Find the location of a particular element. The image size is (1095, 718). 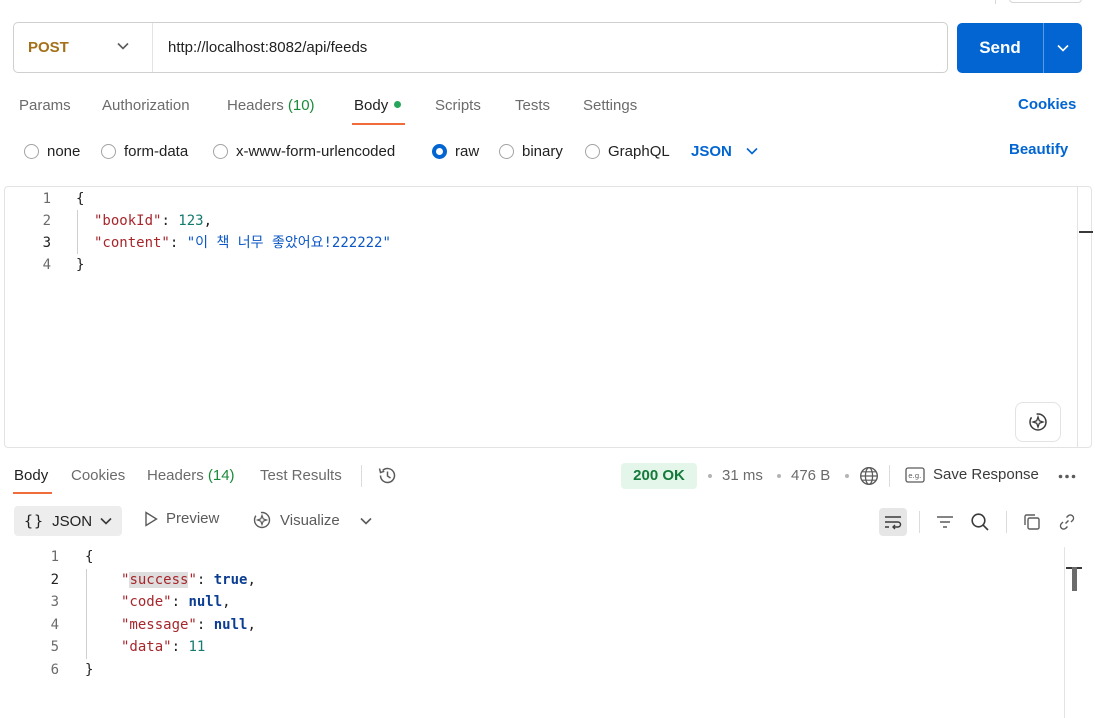

code-line: "bookId": 123, is located at coordinates (153, 221).